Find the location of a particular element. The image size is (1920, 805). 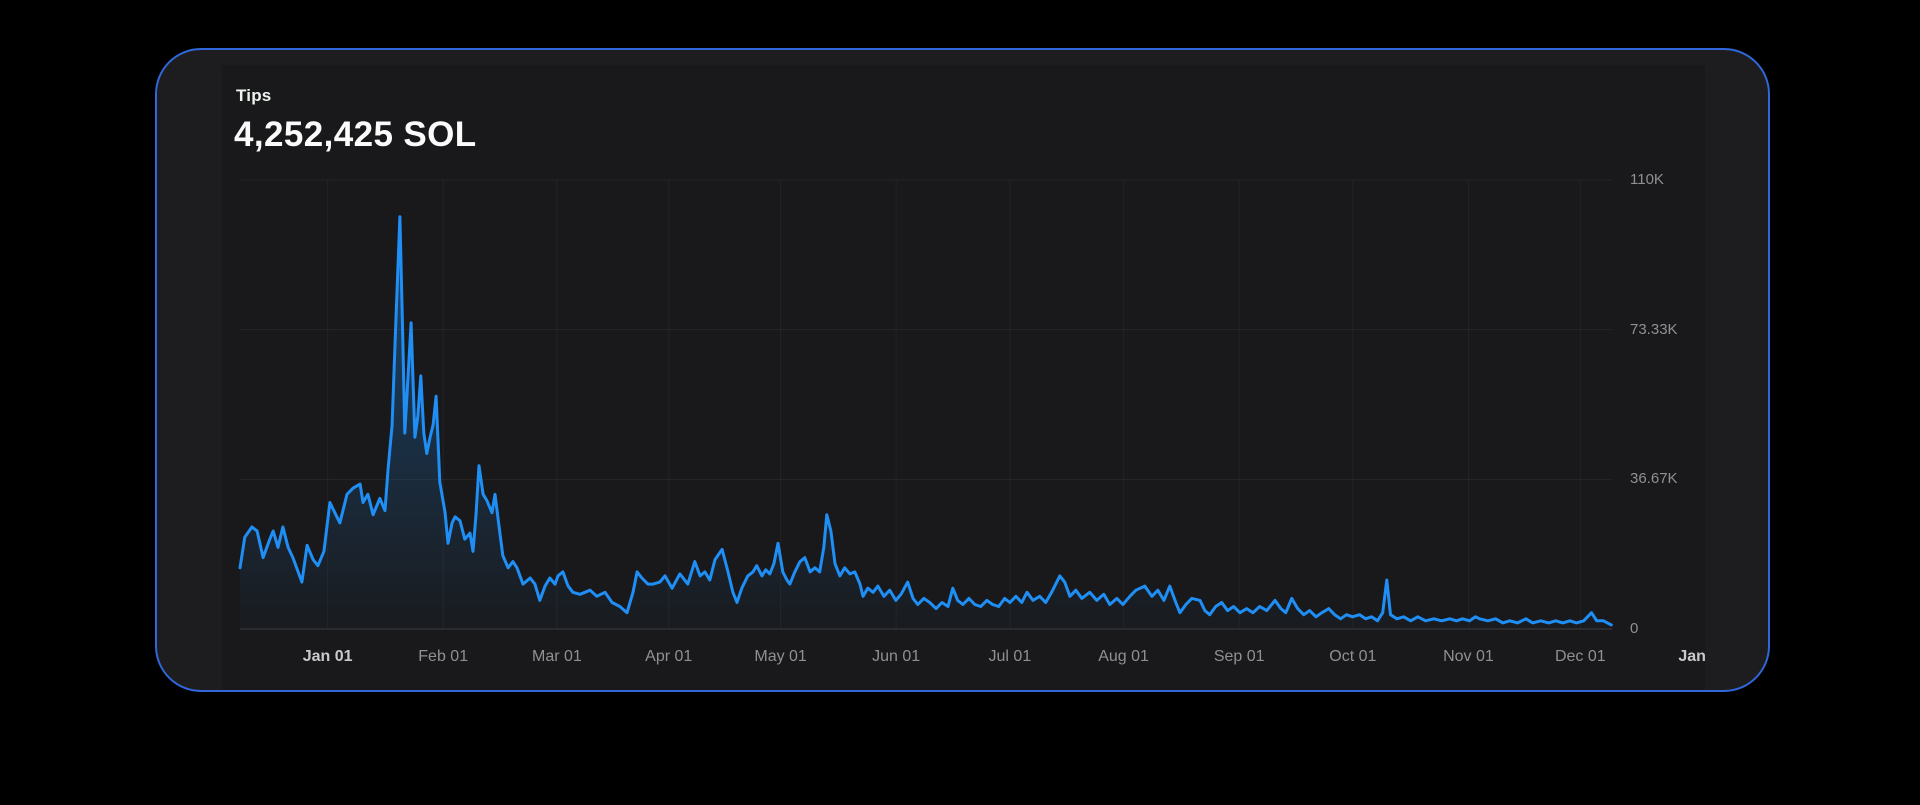

x-axis-tick-label: Jun 01 is located at coordinates (896, 656).